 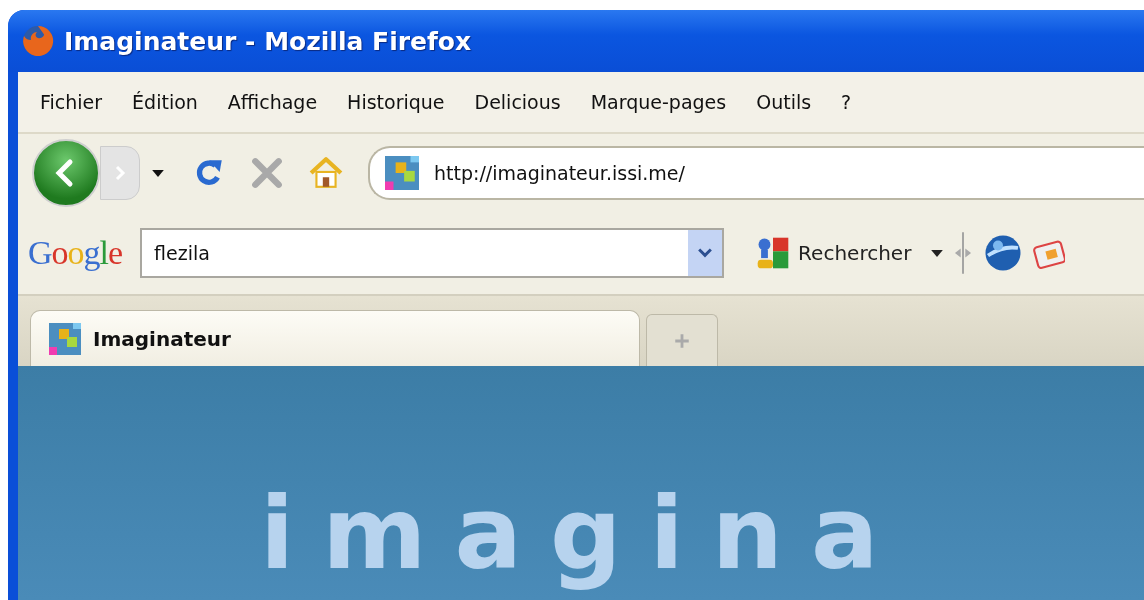 What do you see at coordinates (517, 102) in the screenshot?
I see `menu-item: Delicious` at bounding box center [517, 102].